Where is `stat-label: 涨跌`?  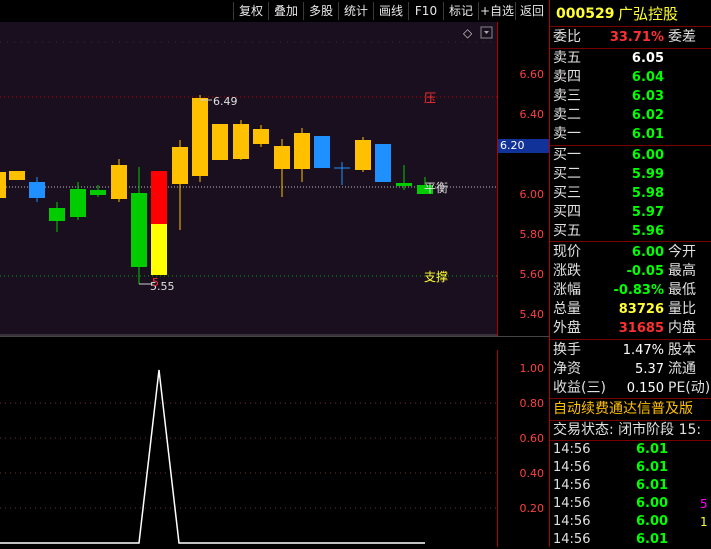 stat-label: 涨跌 is located at coordinates (567, 271).